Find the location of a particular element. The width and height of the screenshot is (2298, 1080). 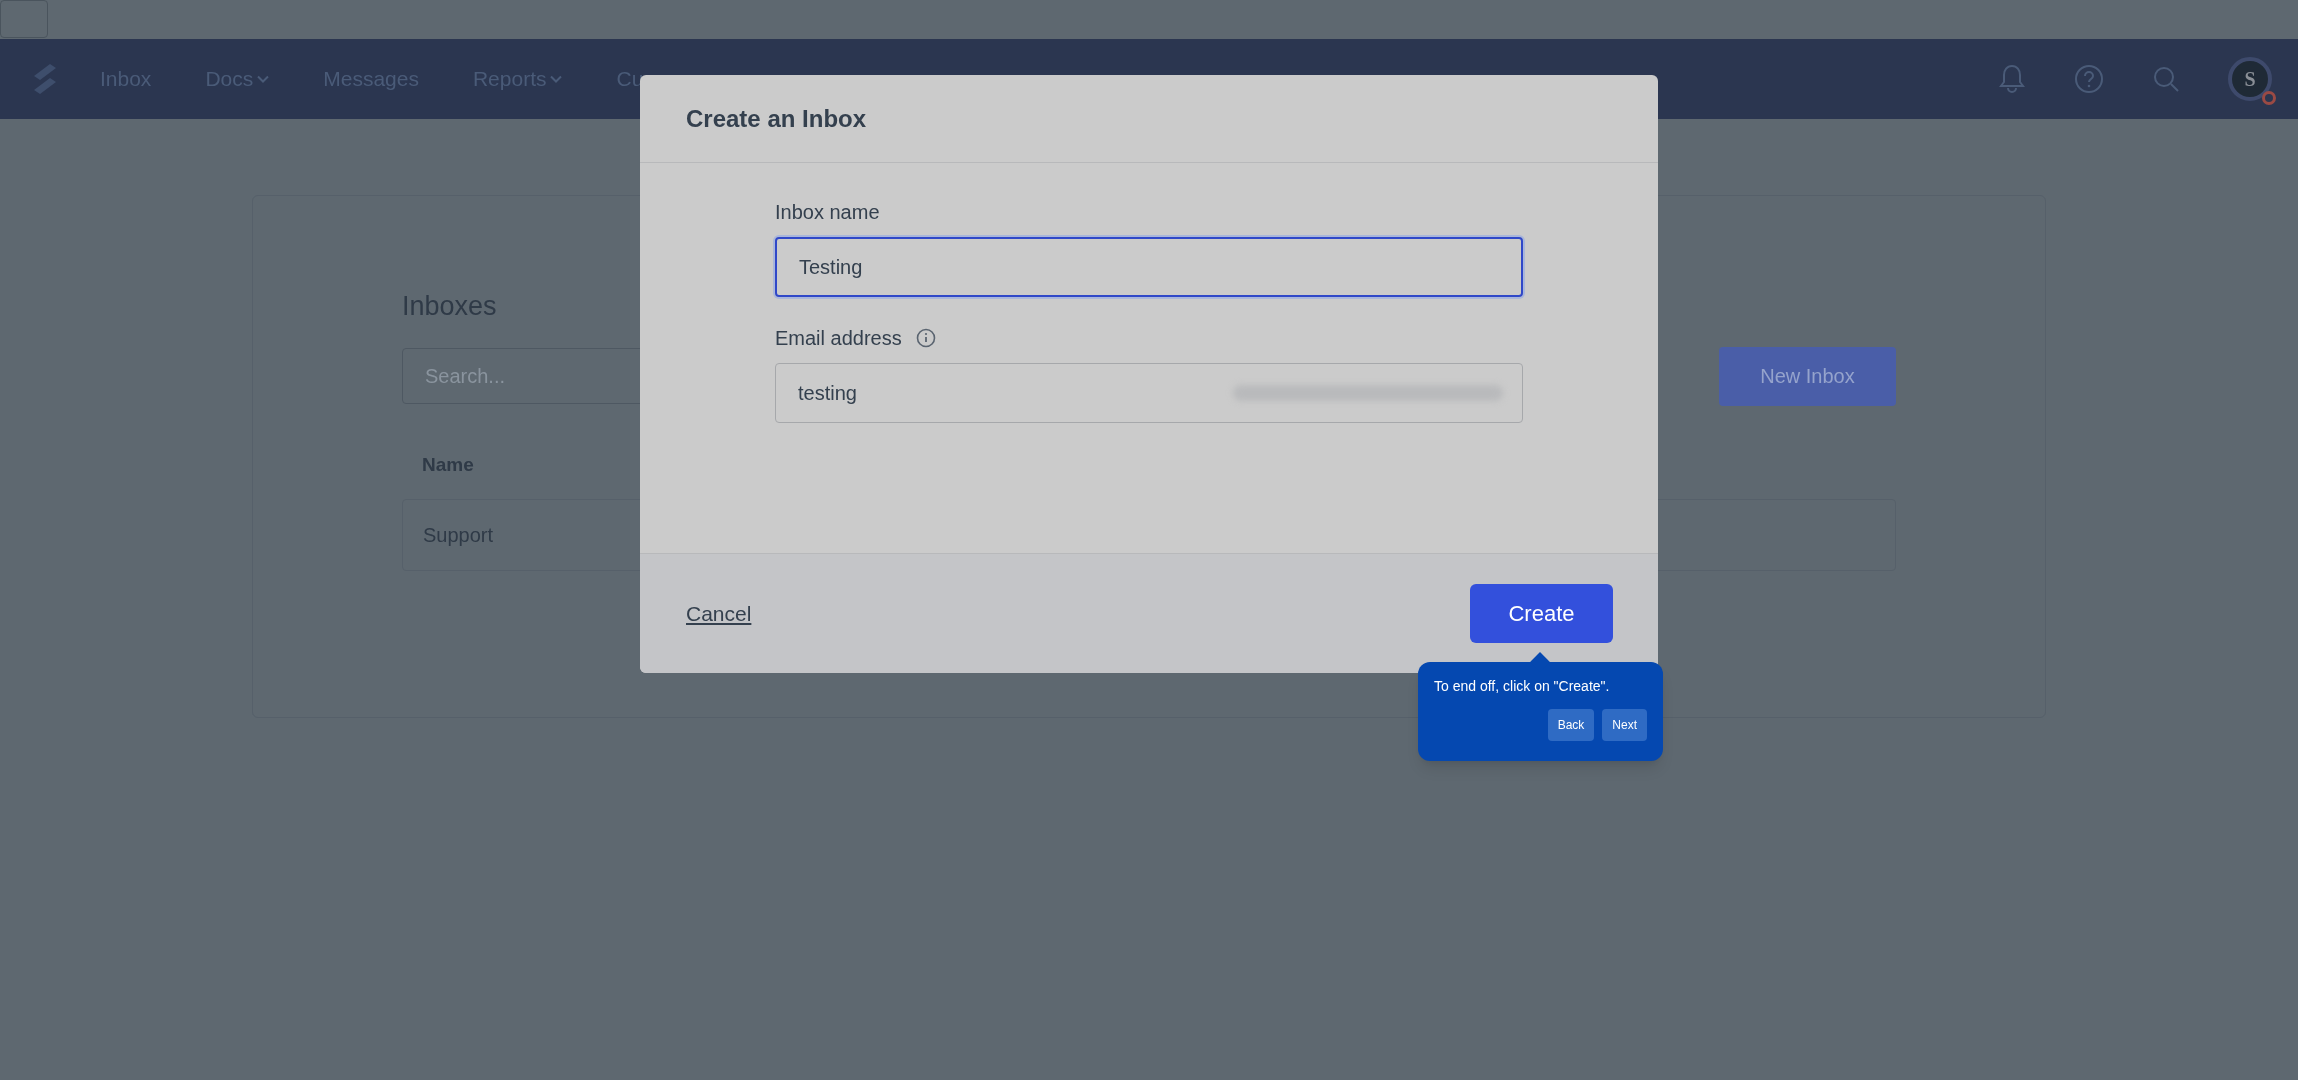

tooltip-text: To end off, click on "Create". is located at coordinates (1522, 686).